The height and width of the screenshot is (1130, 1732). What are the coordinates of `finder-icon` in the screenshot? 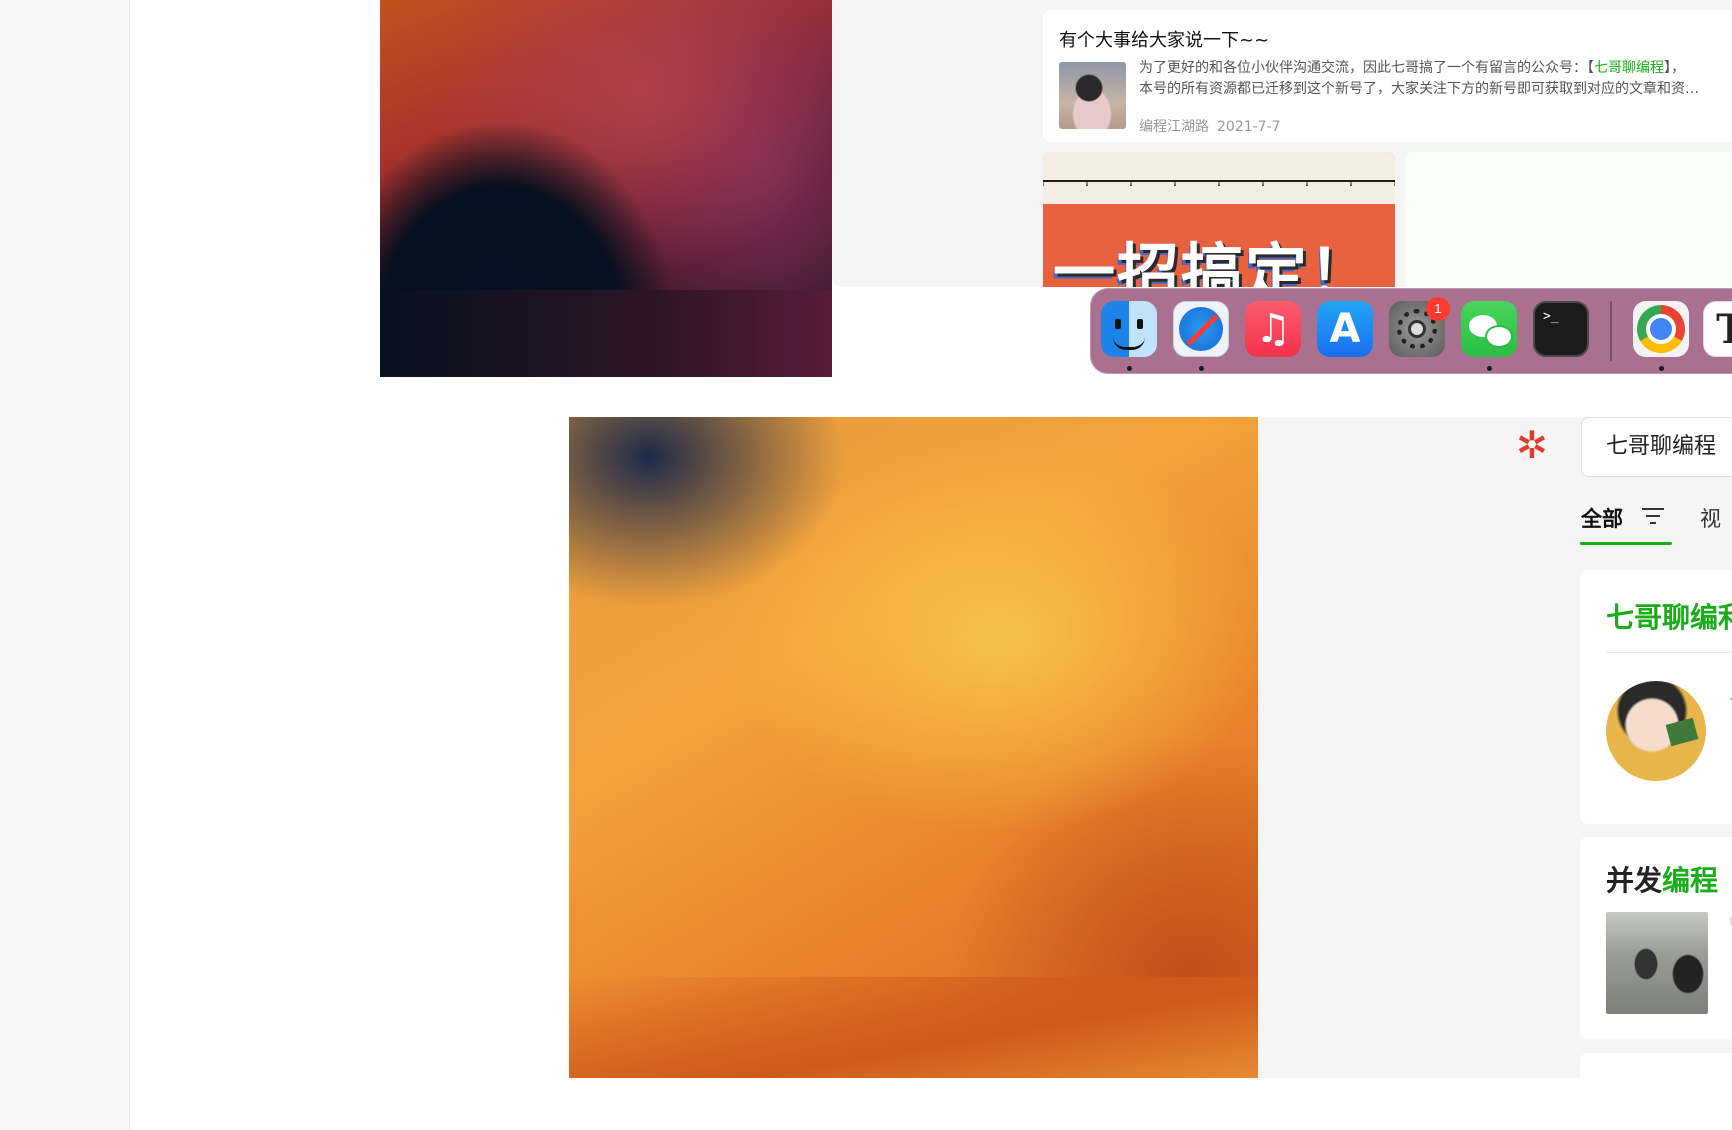 It's located at (1129, 329).